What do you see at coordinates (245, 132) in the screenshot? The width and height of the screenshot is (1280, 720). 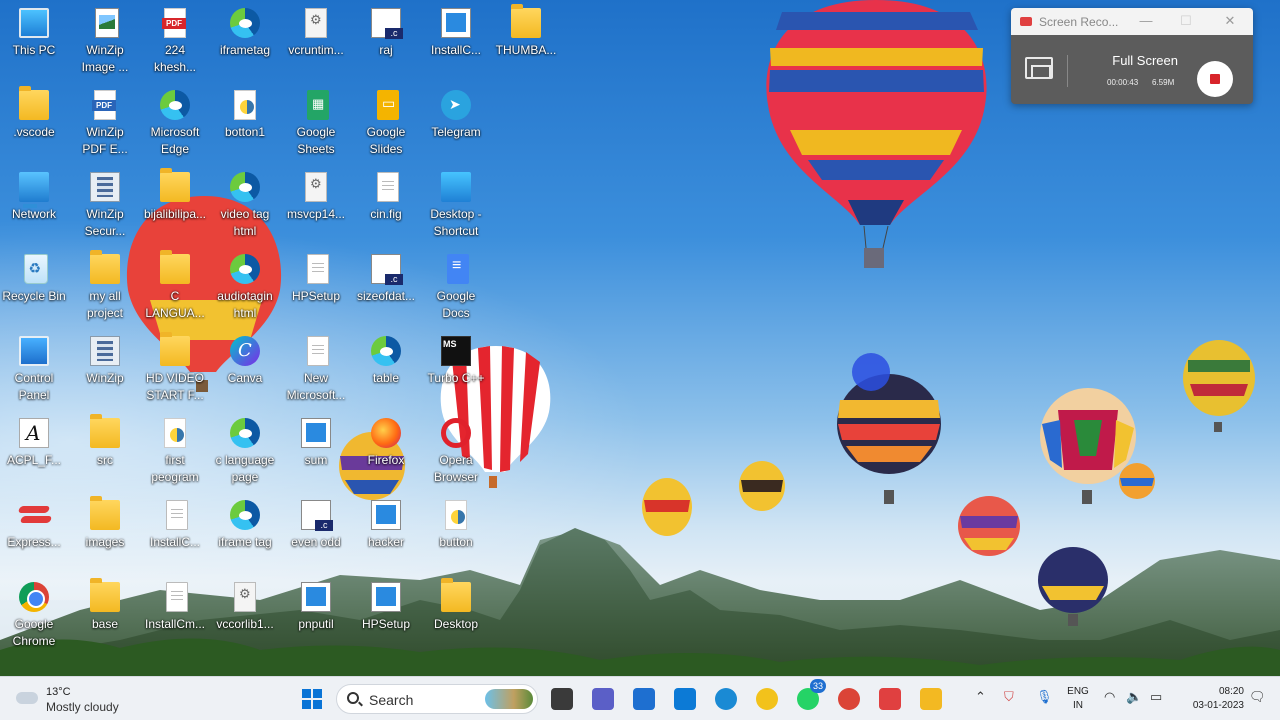 I see `desktop-icon-label: botton1` at bounding box center [245, 132].